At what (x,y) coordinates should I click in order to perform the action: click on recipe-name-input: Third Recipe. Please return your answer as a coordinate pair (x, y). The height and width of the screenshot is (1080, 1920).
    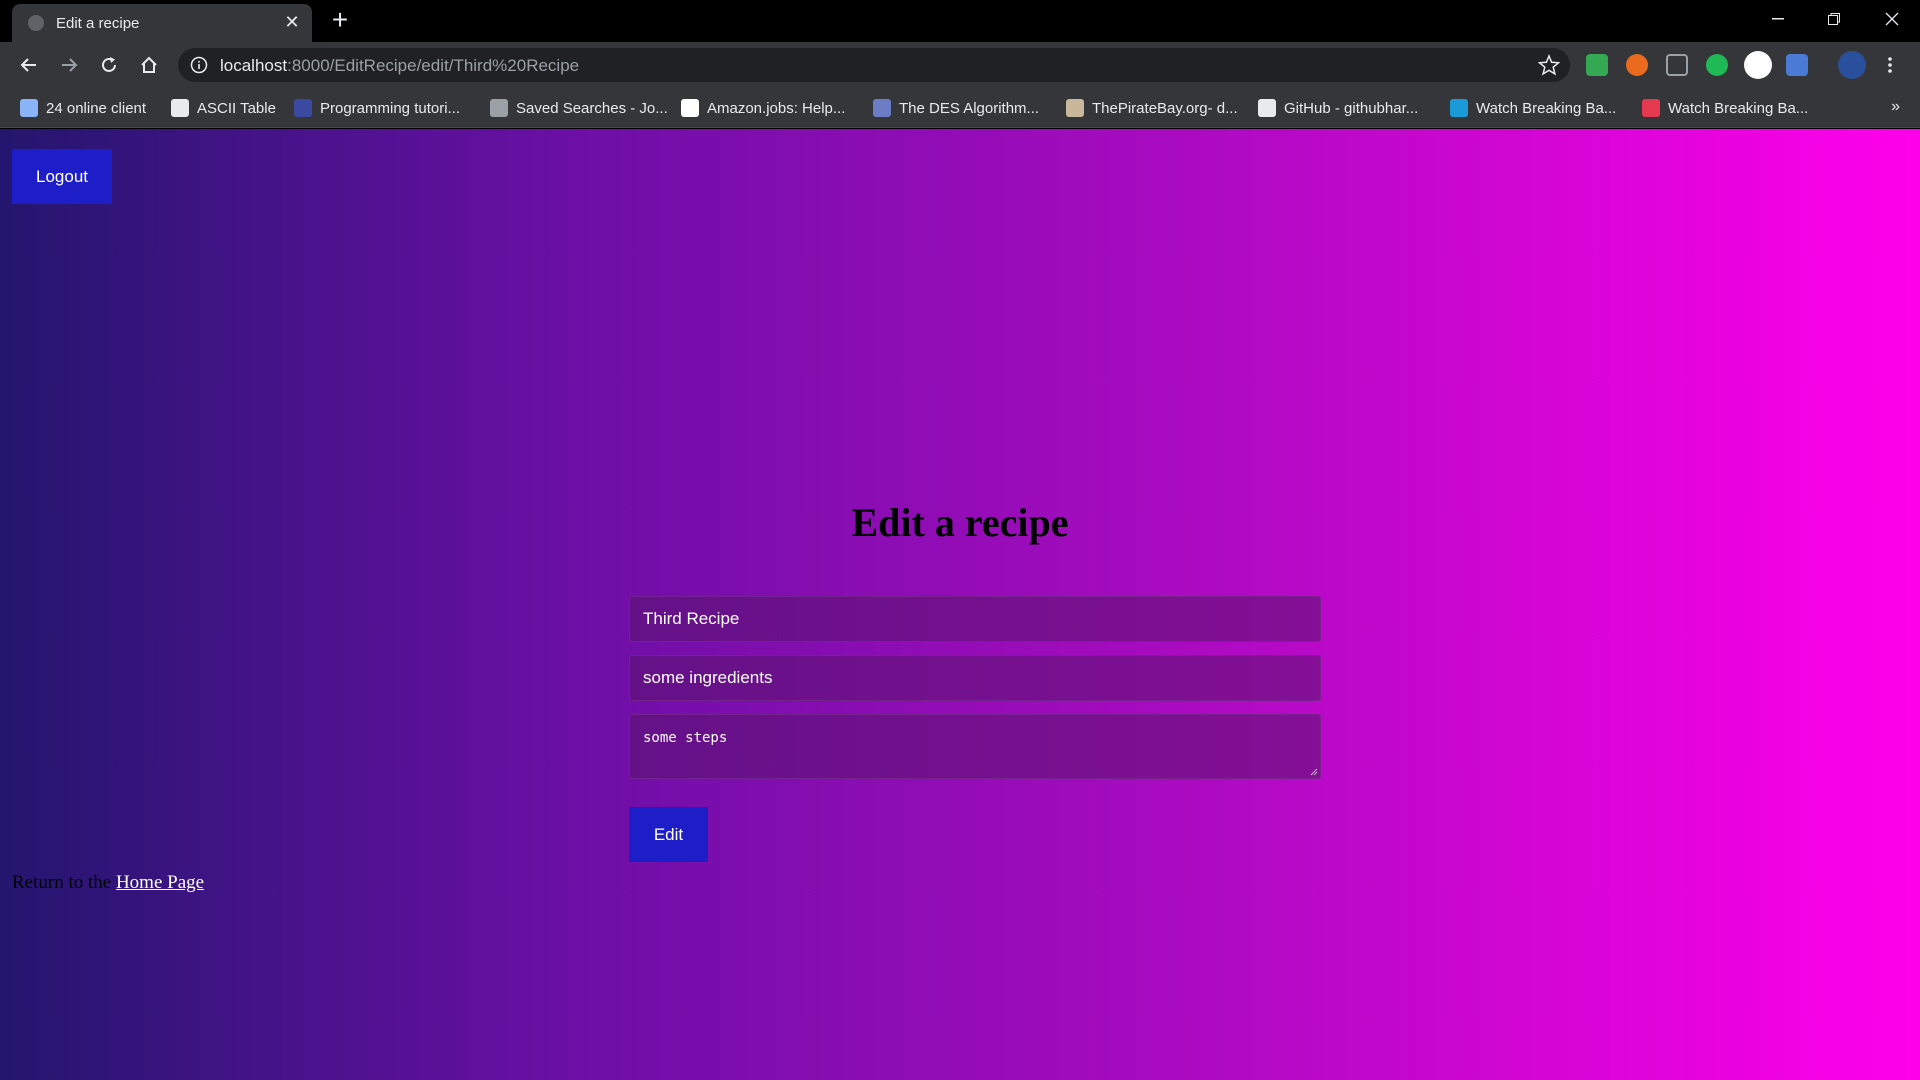
    Looking at the image, I should click on (975, 619).